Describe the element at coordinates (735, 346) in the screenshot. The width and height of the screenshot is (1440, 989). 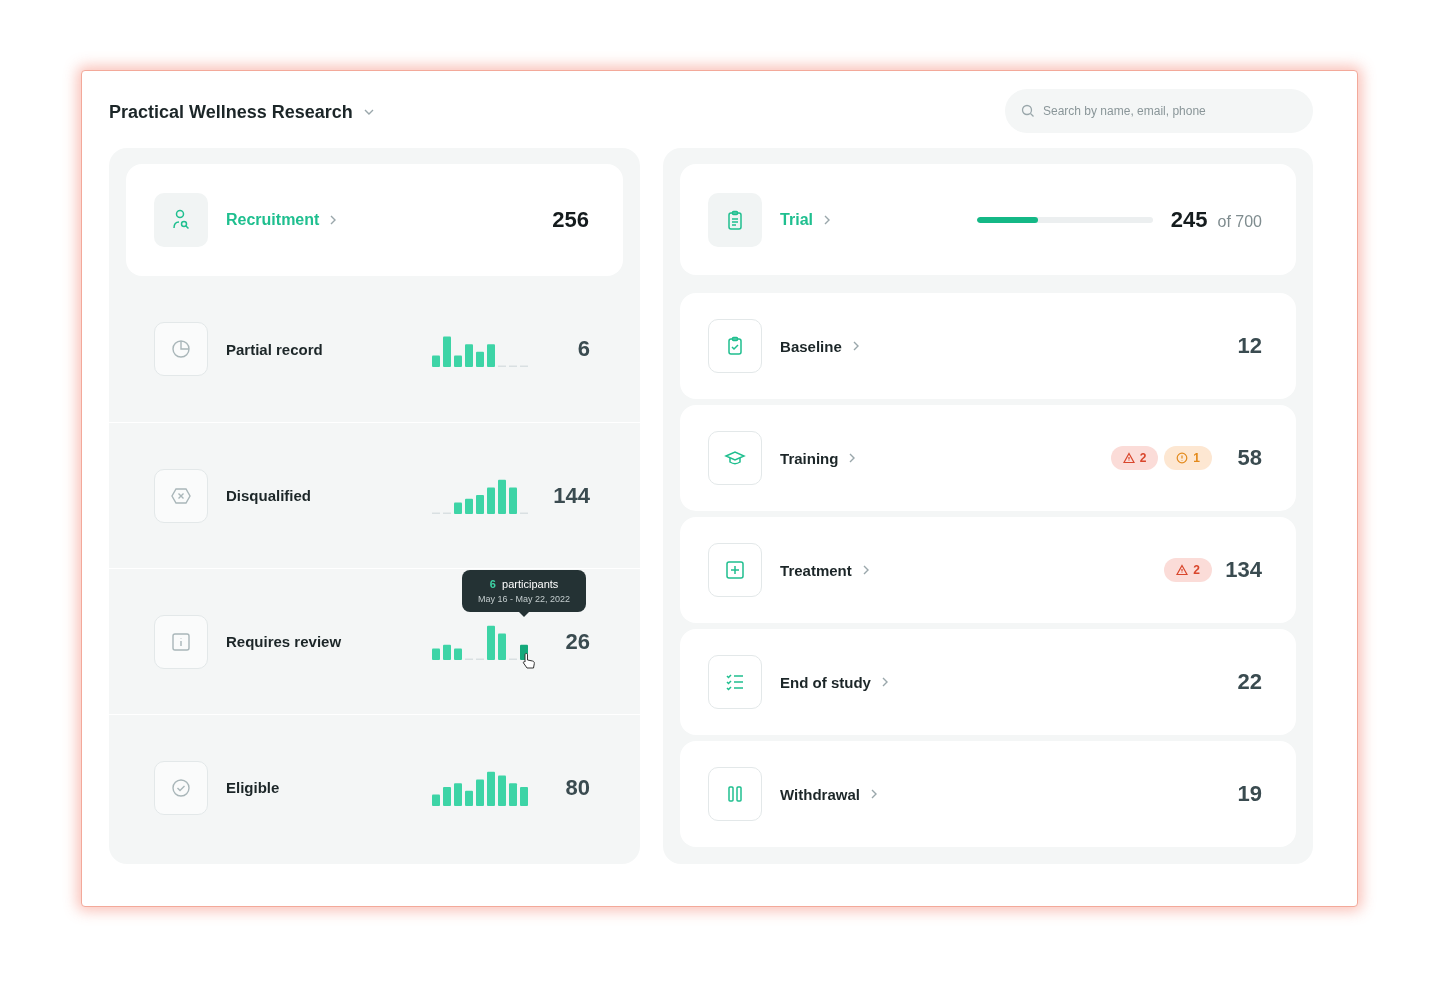
I see `clipboard-check-icon` at that location.